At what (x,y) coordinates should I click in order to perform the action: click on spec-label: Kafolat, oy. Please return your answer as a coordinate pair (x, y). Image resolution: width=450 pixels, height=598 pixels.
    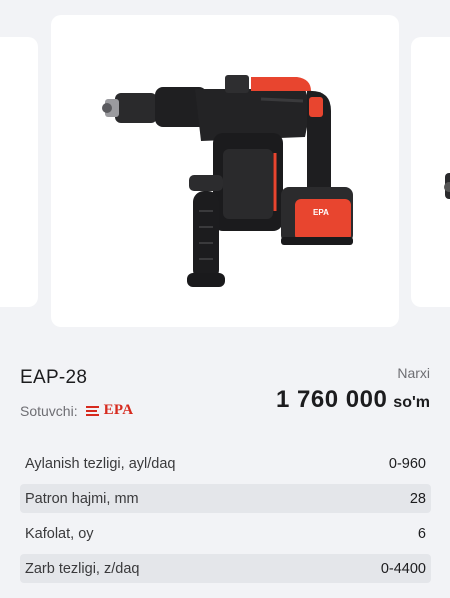
    Looking at the image, I should click on (59, 533).